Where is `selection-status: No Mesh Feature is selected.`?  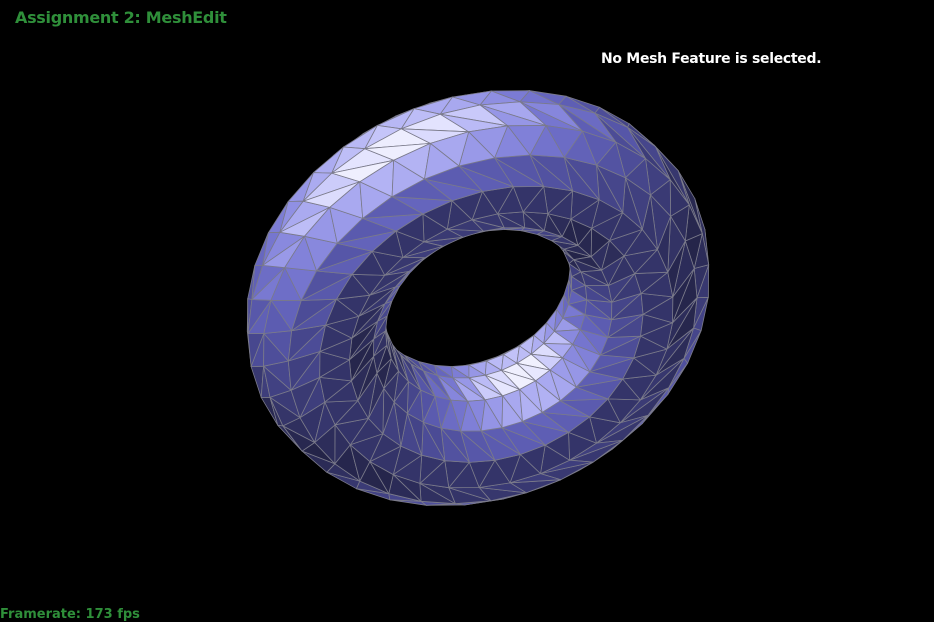
selection-status: No Mesh Feature is selected. is located at coordinates (711, 59).